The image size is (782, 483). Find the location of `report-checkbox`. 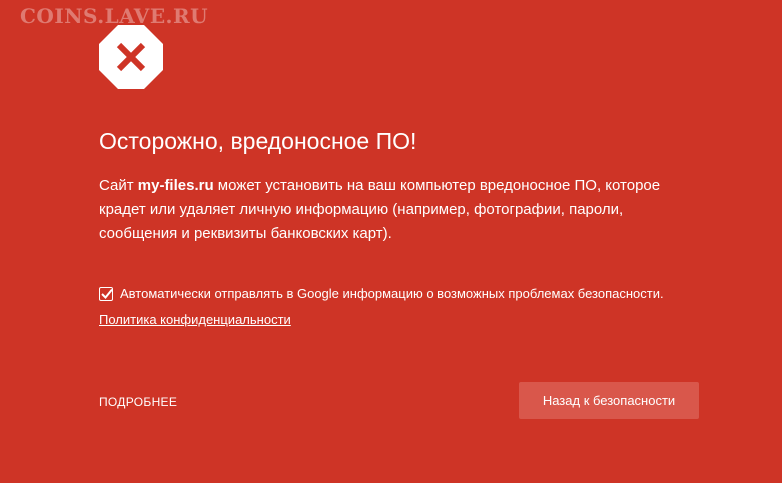

report-checkbox is located at coordinates (106, 293).